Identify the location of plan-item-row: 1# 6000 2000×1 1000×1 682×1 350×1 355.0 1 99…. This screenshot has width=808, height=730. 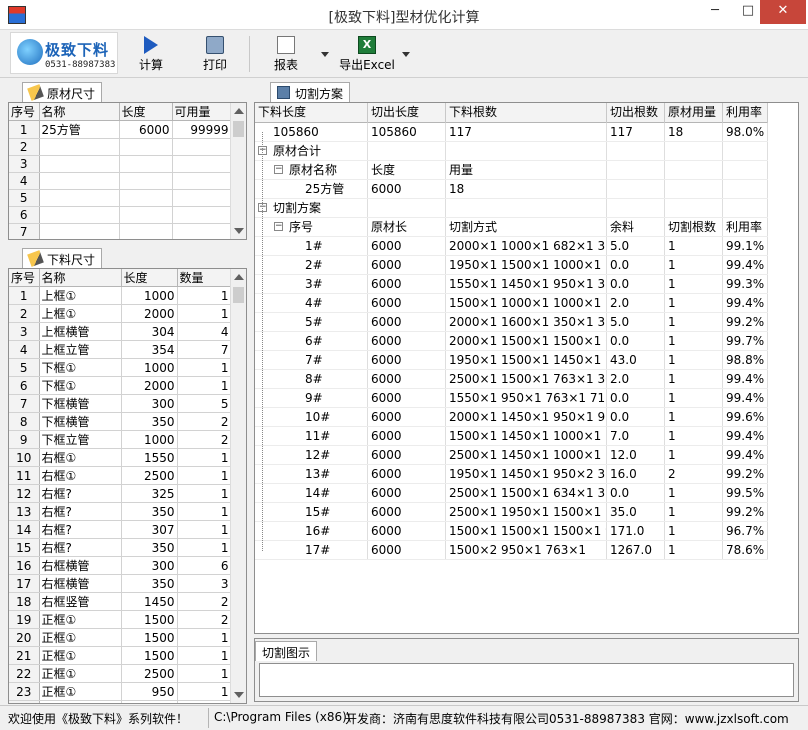
(511, 246).